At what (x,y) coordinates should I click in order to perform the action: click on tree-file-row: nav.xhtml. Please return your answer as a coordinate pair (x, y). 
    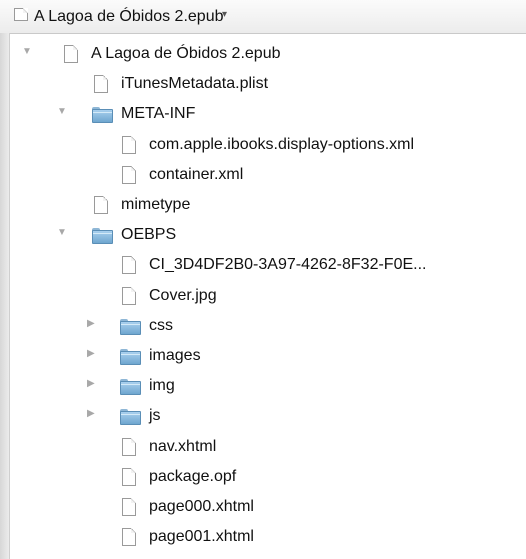
    Looking at the image, I should click on (263, 448).